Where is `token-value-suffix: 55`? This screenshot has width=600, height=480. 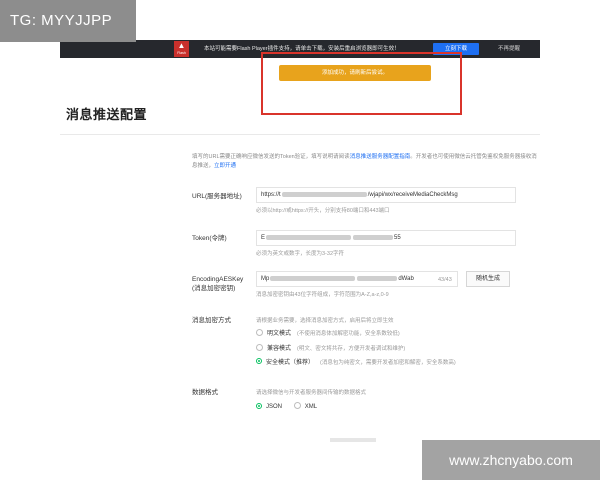
token-value-suffix: 55 is located at coordinates (397, 238).